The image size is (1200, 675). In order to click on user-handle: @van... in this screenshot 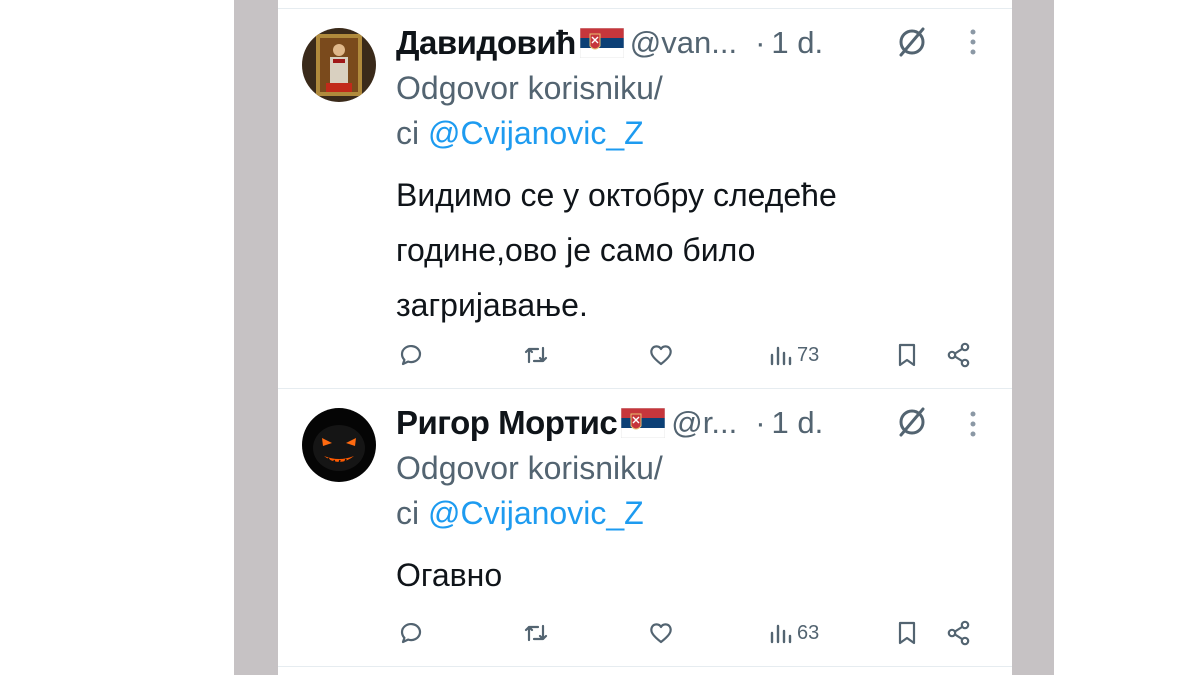, I will do `click(683, 43)`.